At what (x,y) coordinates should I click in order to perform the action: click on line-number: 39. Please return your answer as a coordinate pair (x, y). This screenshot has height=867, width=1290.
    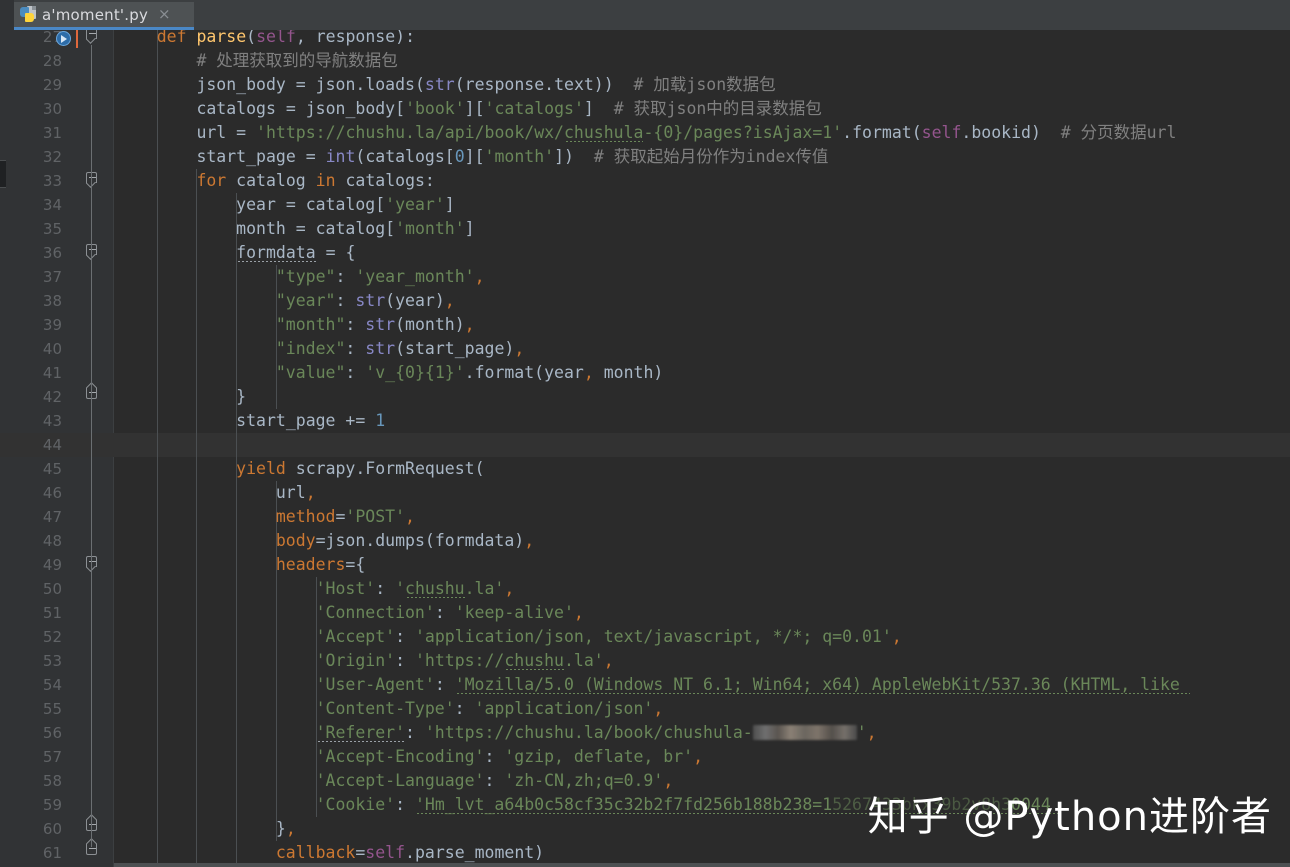
    Looking at the image, I should click on (31, 325).